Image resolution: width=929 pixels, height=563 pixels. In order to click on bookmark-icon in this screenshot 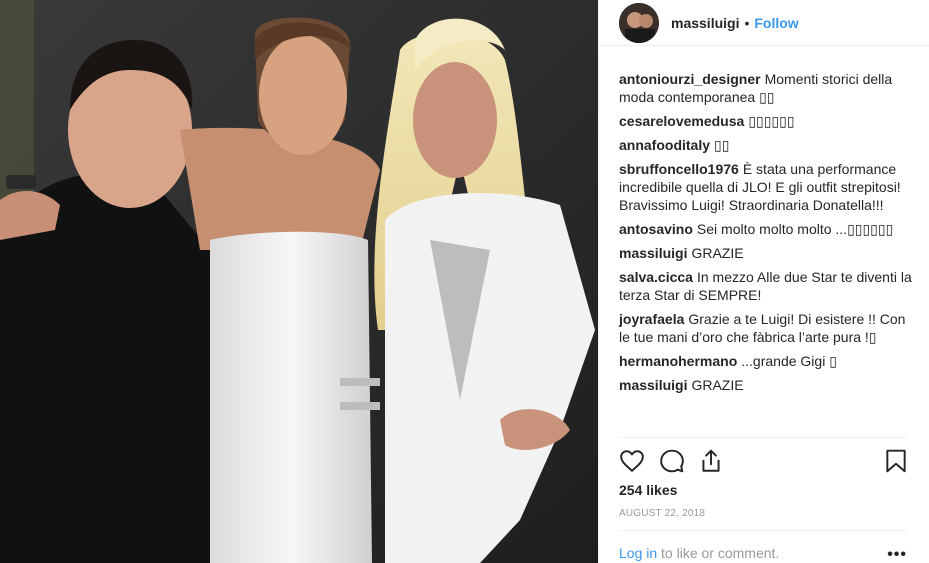, I will do `click(896, 461)`.